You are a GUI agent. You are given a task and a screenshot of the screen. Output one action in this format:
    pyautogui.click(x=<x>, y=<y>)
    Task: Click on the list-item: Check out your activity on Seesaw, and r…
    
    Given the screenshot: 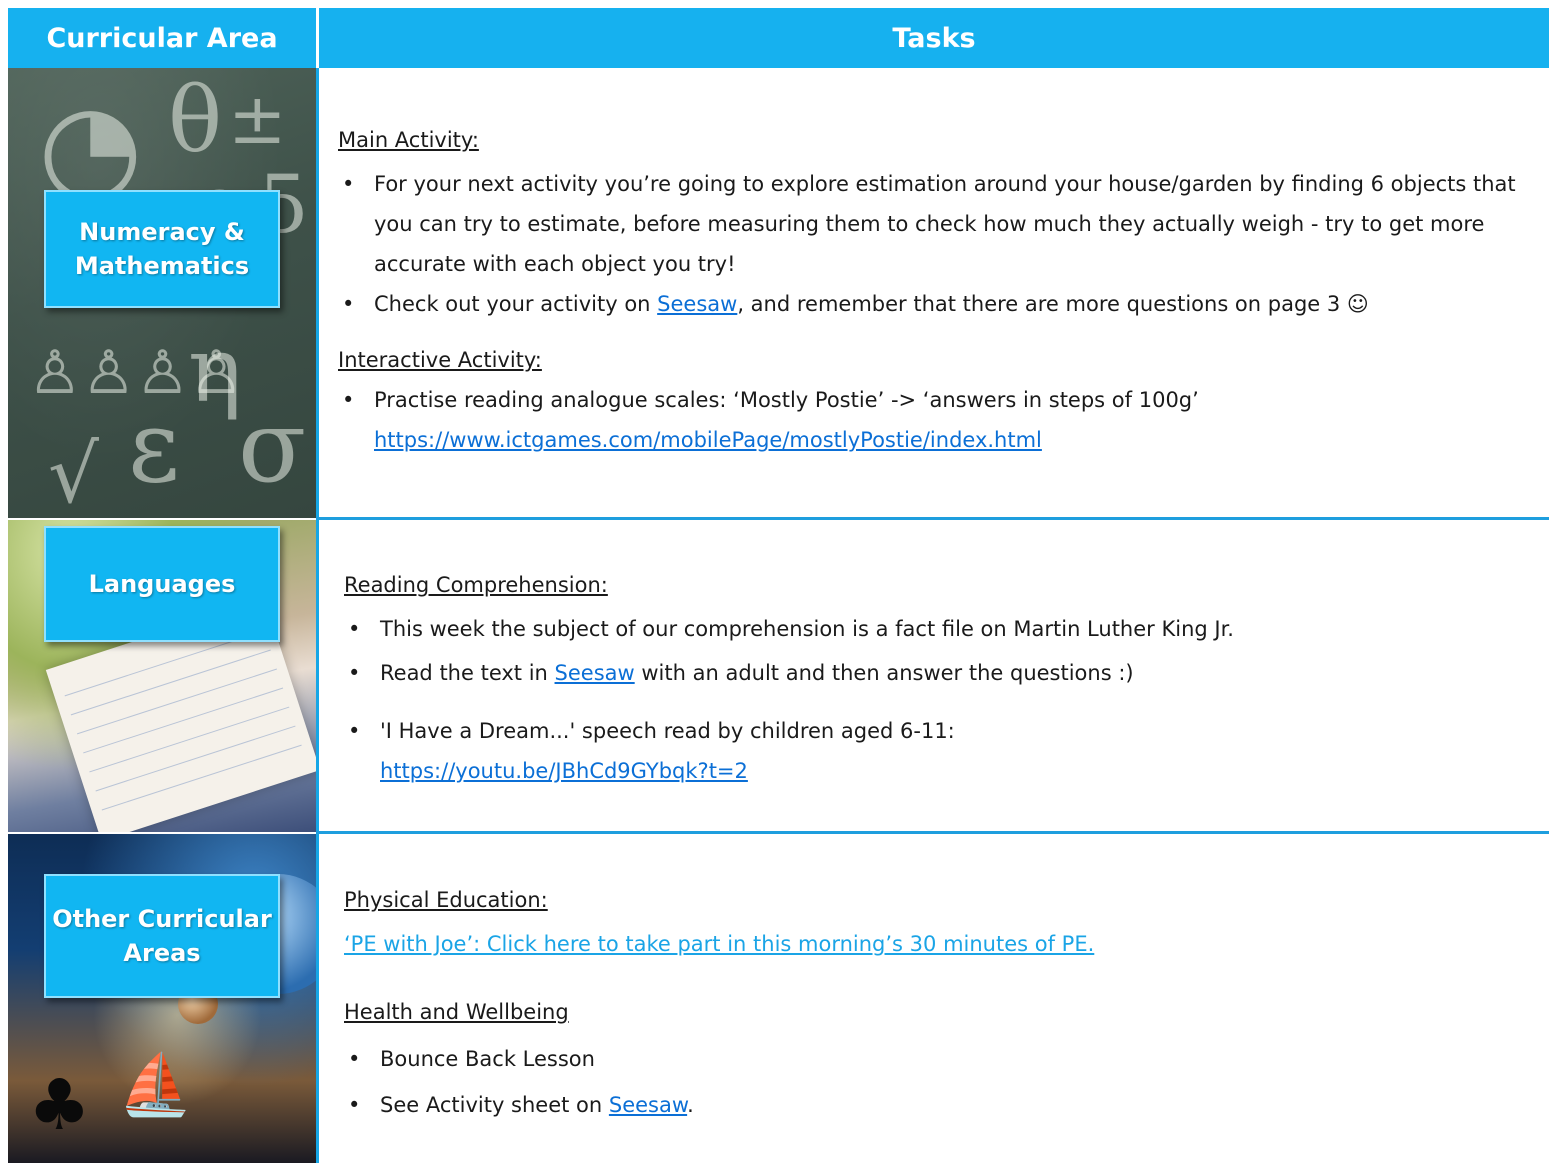 What is the action you would take?
    pyautogui.click(x=940, y=304)
    